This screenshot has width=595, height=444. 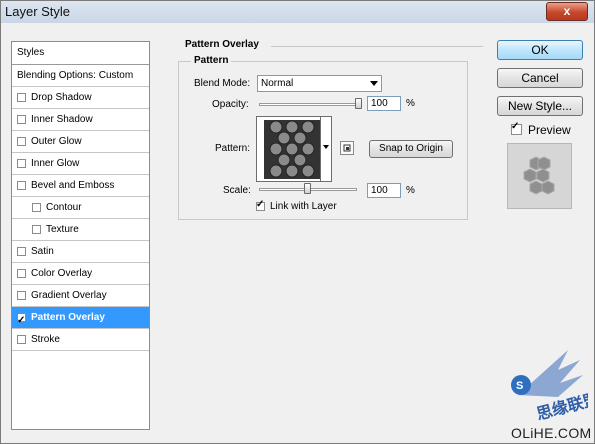 What do you see at coordinates (410, 103) in the screenshot?
I see `opacity-percent: %` at bounding box center [410, 103].